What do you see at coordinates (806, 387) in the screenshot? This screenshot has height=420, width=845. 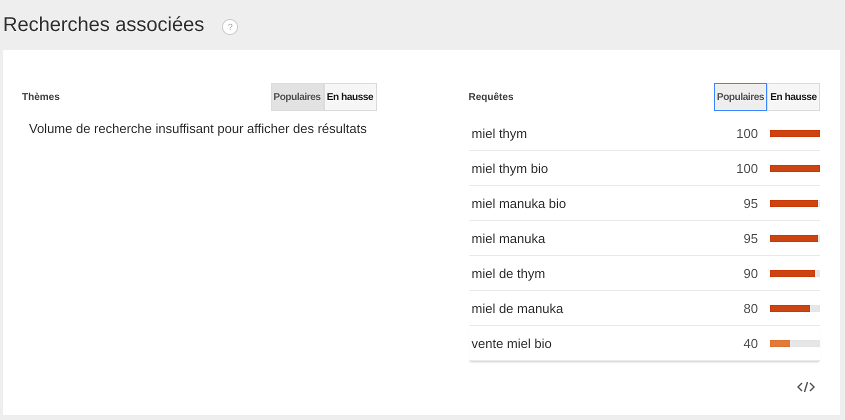 I see `embed-icon` at bounding box center [806, 387].